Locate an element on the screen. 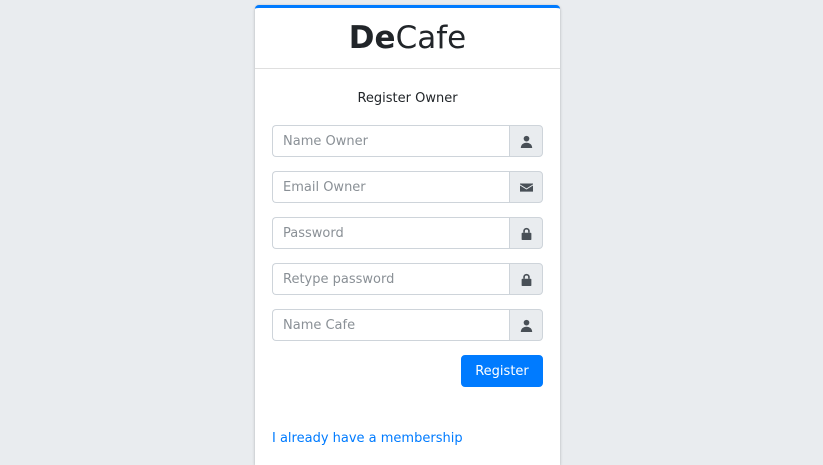 This screenshot has width=823, height=465. email-owner-input is located at coordinates (390, 187).